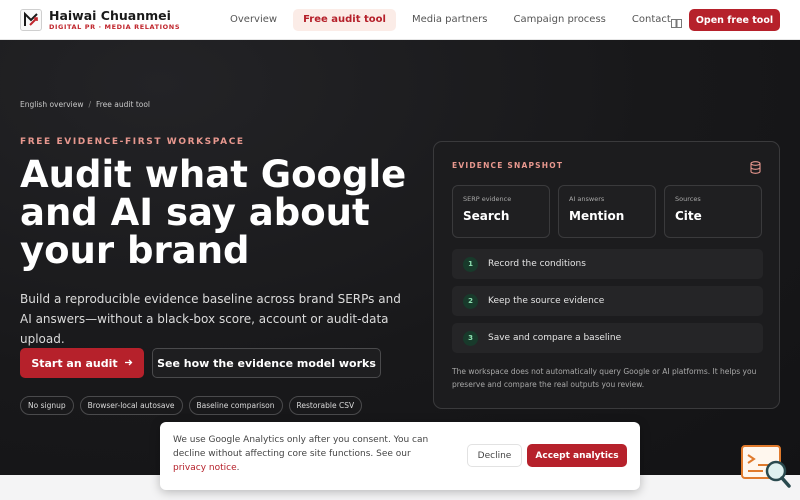 The image size is (800, 500). Describe the element at coordinates (205, 468) in the screenshot. I see `privacy-notice-link: privacy notice` at that location.